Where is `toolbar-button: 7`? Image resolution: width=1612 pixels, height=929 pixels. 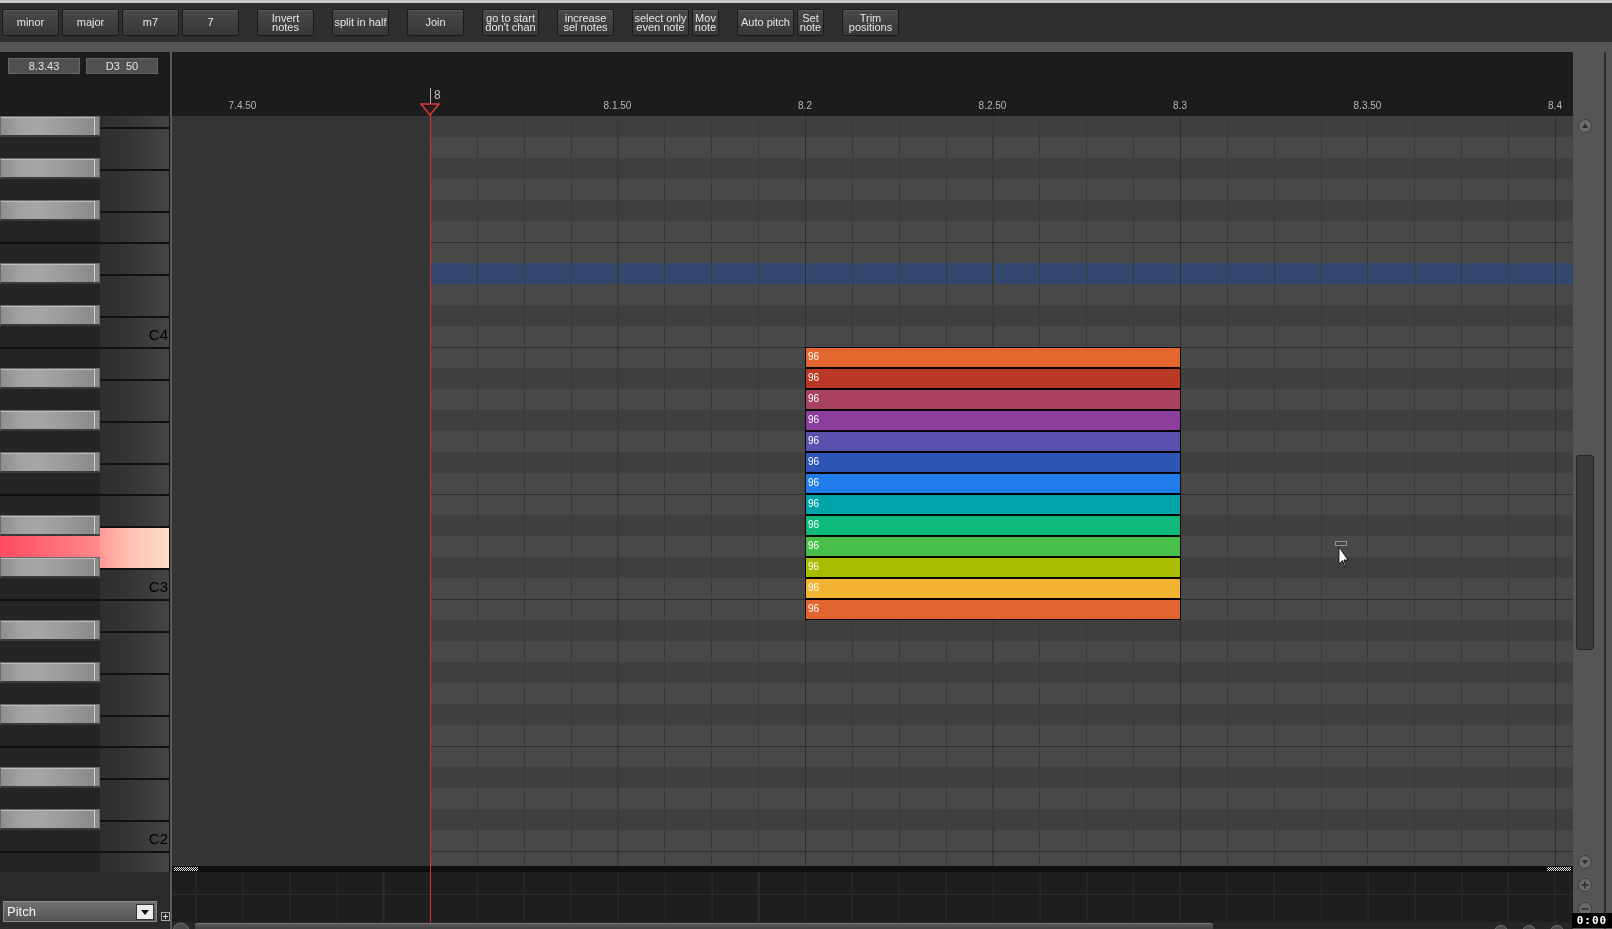 toolbar-button: 7 is located at coordinates (210, 22).